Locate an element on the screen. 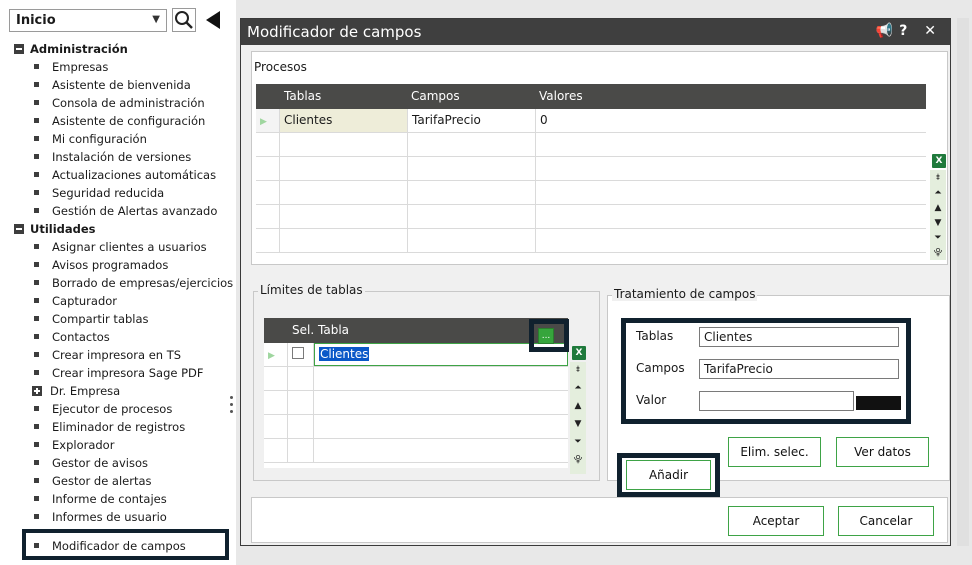 Image resolution: width=972 pixels, height=565 pixels. tree-item-ejecutor-procesos: Ejecutor de procesos is located at coordinates (103, 409).